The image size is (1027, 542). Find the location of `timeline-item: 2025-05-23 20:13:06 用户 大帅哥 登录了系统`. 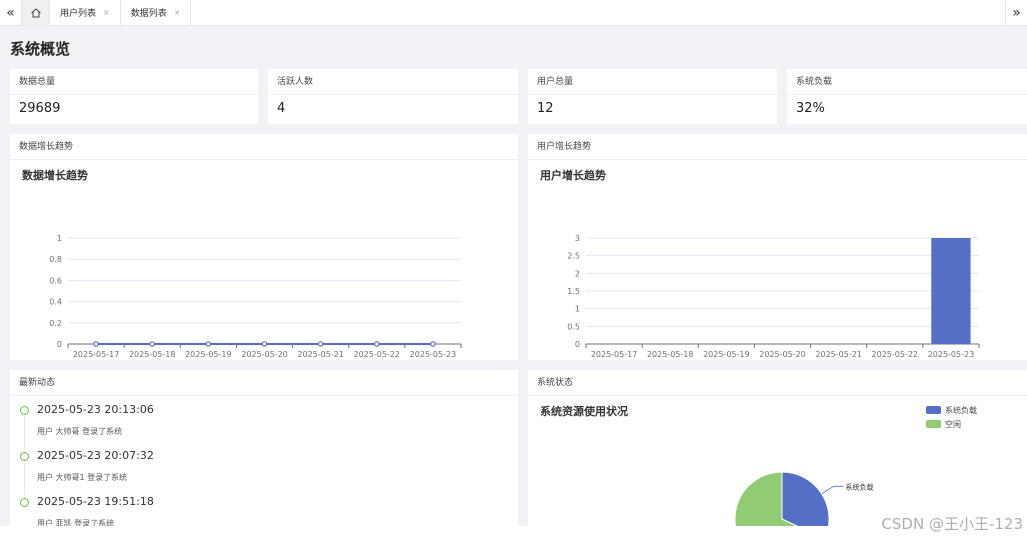

timeline-item: 2025-05-23 20:13:06 用户 大帅哥 登录了系统 is located at coordinates (86, 426).